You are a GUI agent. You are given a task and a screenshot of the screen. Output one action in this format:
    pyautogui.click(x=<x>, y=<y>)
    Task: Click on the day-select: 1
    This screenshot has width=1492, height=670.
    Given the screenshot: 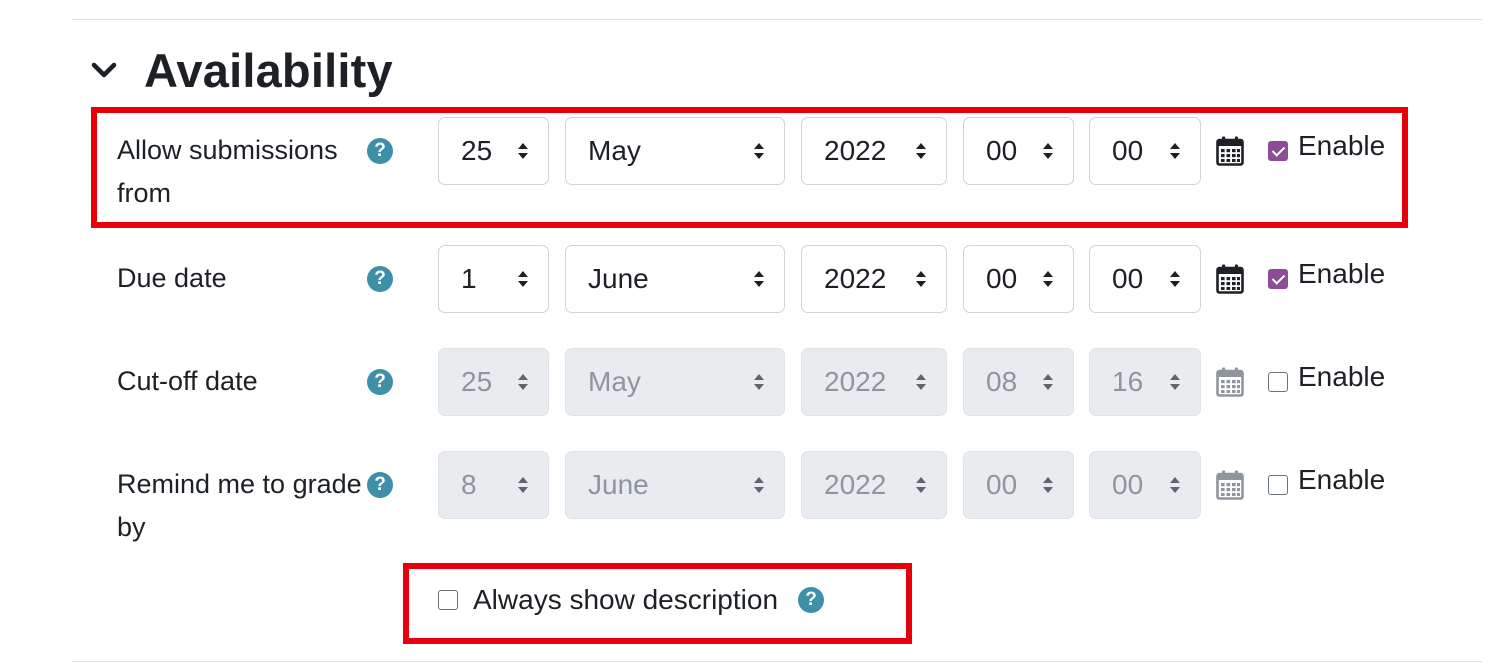 What is the action you would take?
    pyautogui.click(x=493, y=279)
    